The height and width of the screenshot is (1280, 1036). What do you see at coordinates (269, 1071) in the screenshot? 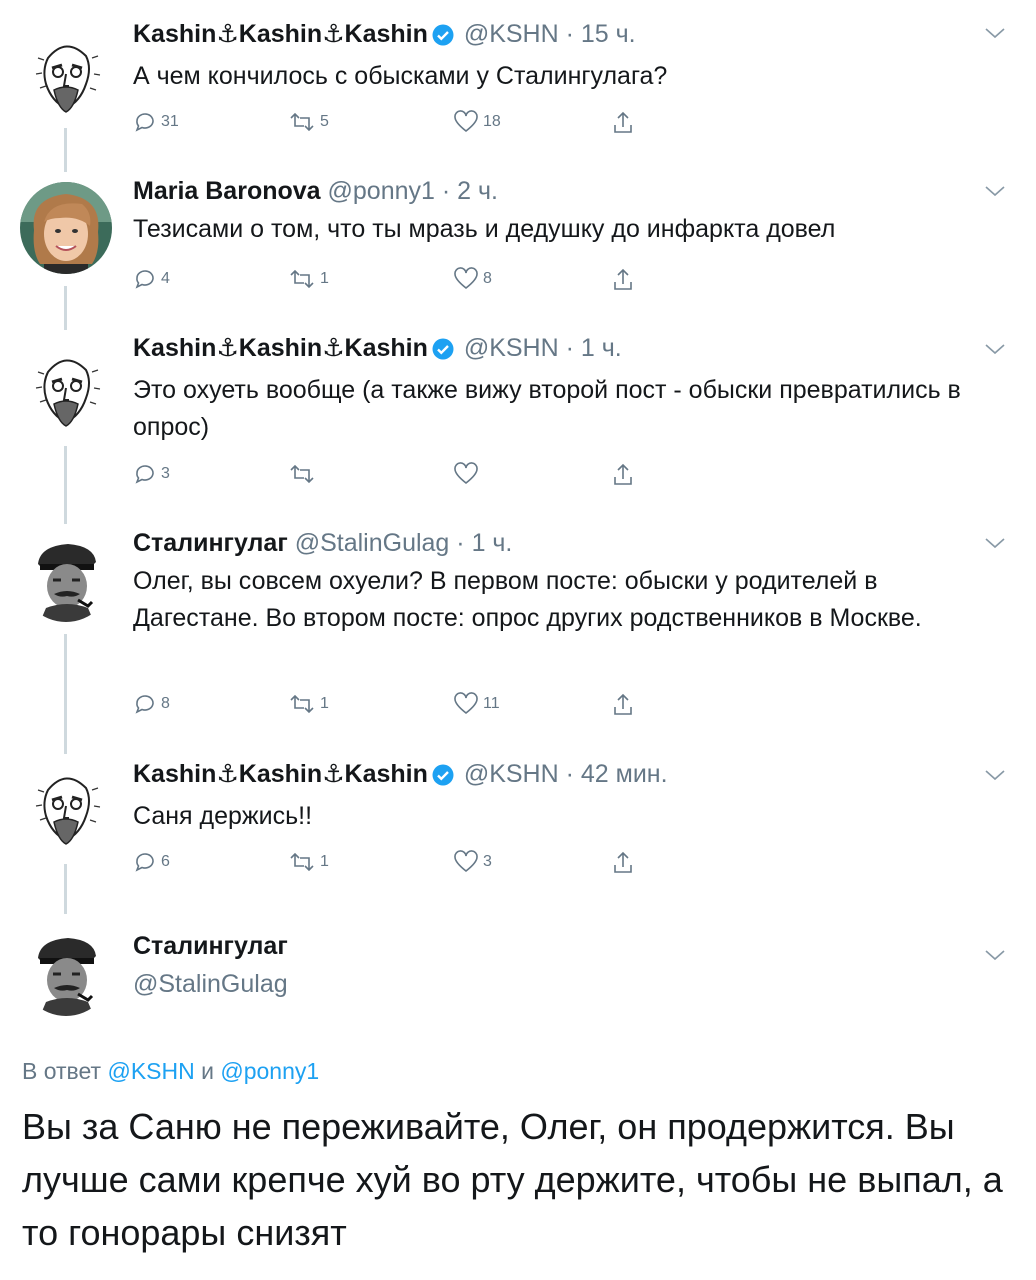
I see `mention-link: @ponny1` at bounding box center [269, 1071].